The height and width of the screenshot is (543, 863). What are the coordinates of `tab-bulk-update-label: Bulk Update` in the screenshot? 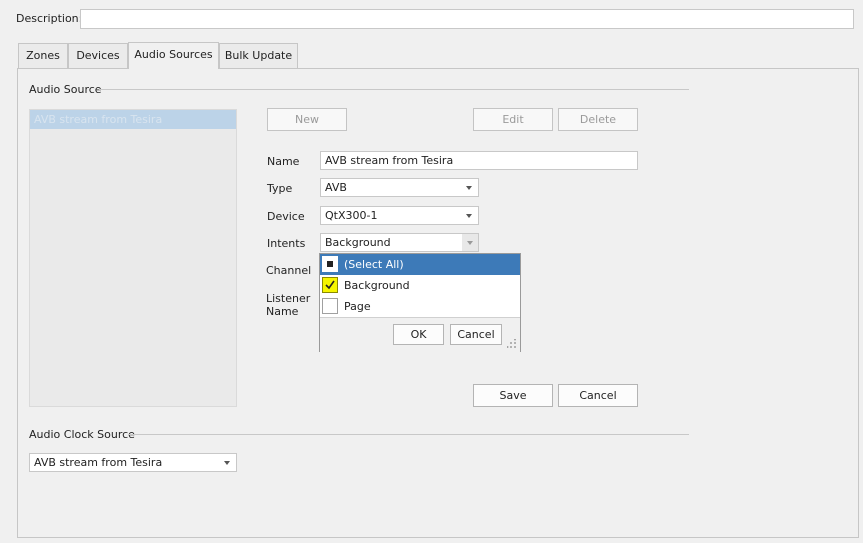 It's located at (258, 55).